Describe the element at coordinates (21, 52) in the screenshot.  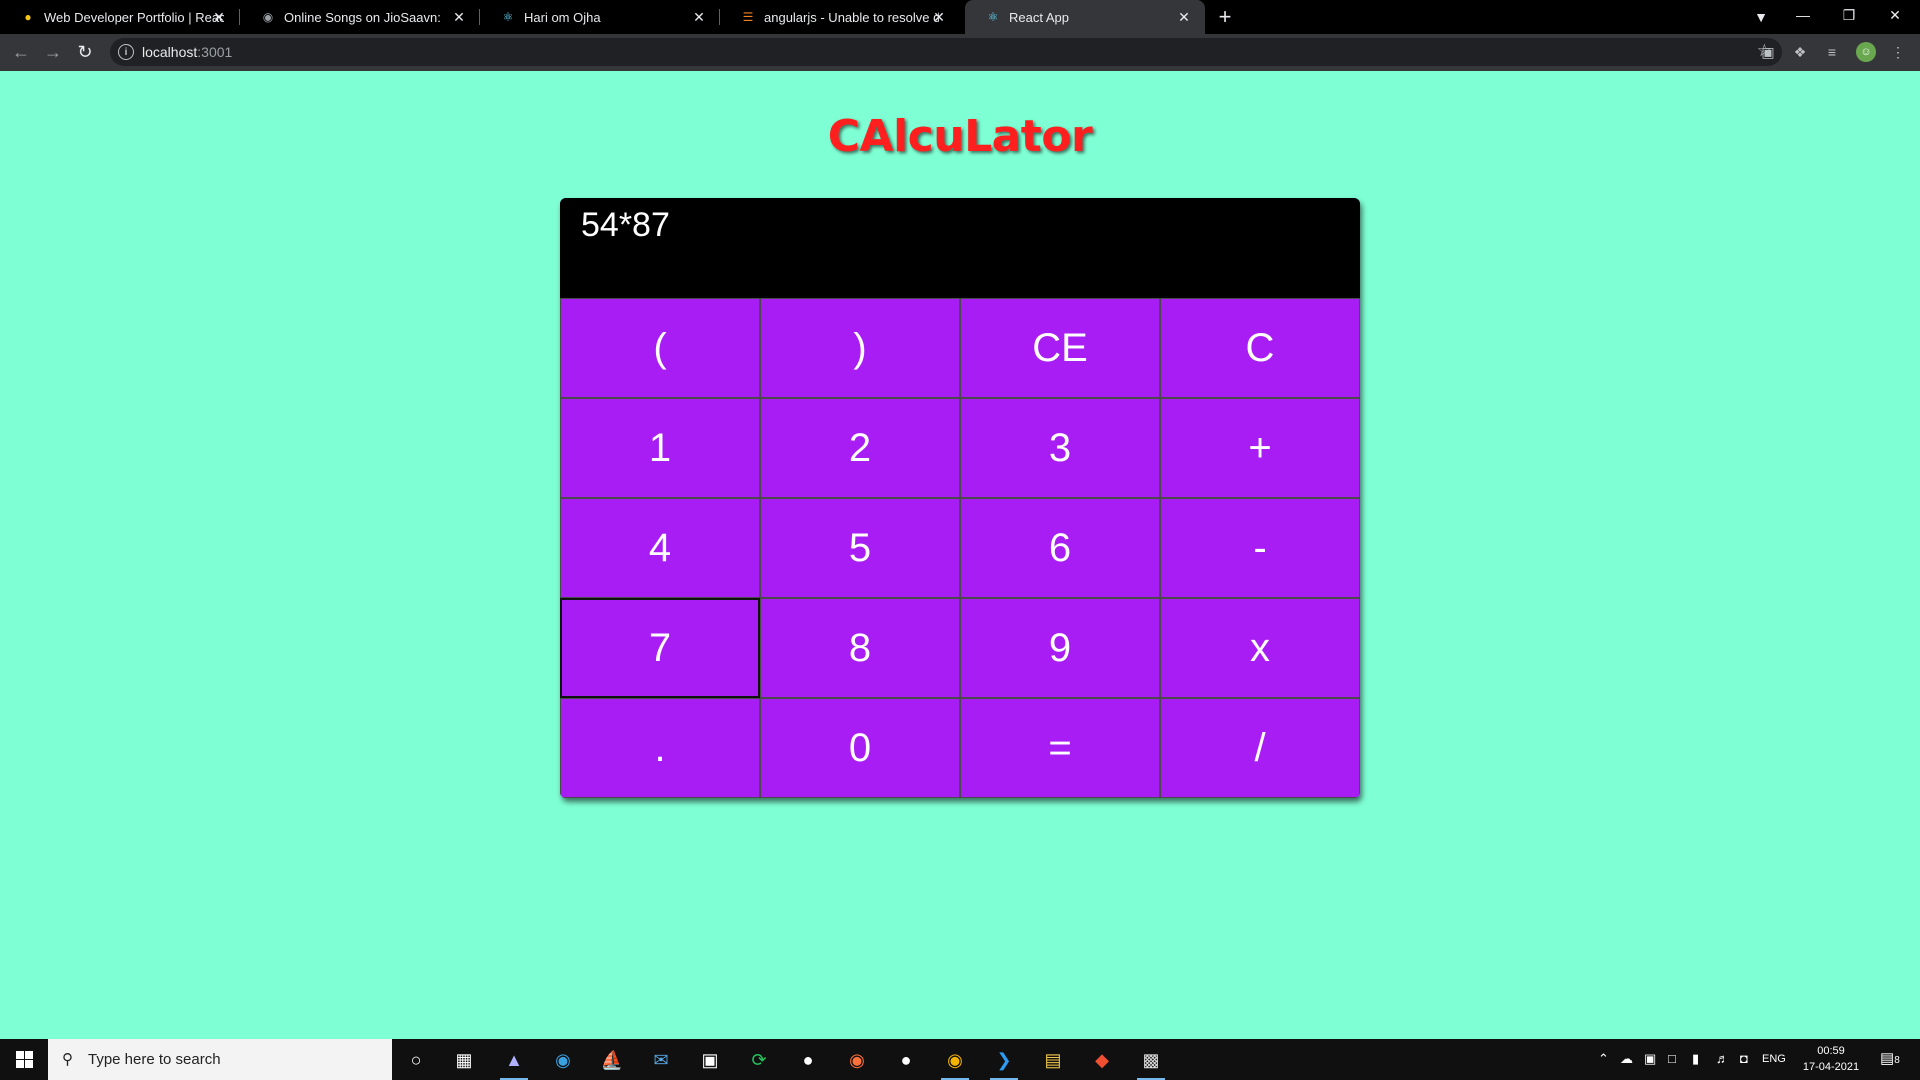
I see `back-icon: ←` at that location.